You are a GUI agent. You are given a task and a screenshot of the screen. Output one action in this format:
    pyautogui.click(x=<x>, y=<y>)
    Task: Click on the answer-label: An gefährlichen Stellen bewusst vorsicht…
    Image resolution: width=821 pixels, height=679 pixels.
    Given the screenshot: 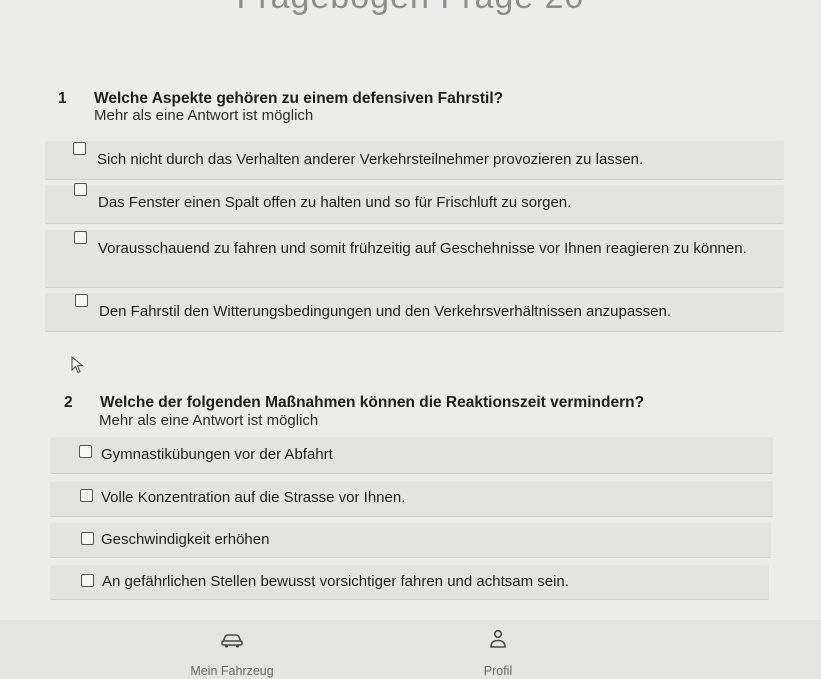 What is the action you would take?
    pyautogui.click(x=335, y=581)
    